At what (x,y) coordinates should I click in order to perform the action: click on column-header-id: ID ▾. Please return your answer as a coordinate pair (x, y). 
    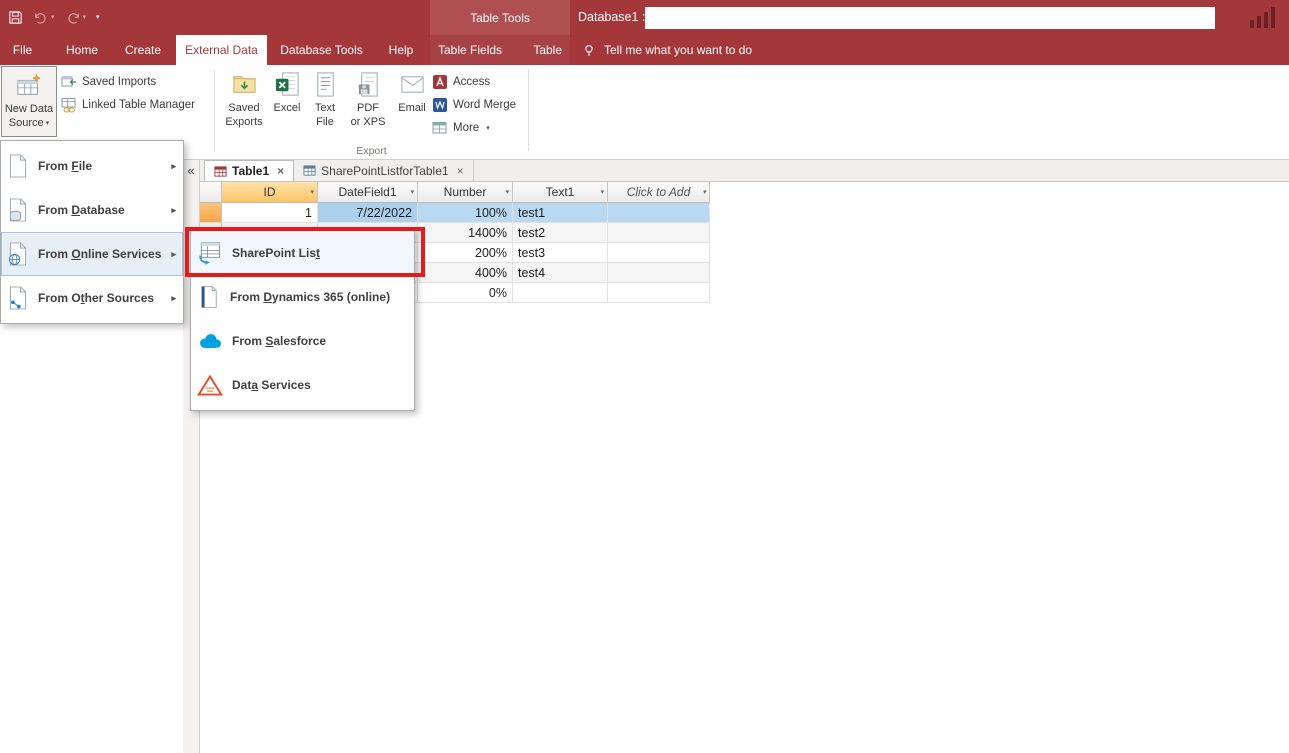
    Looking at the image, I should click on (270, 192).